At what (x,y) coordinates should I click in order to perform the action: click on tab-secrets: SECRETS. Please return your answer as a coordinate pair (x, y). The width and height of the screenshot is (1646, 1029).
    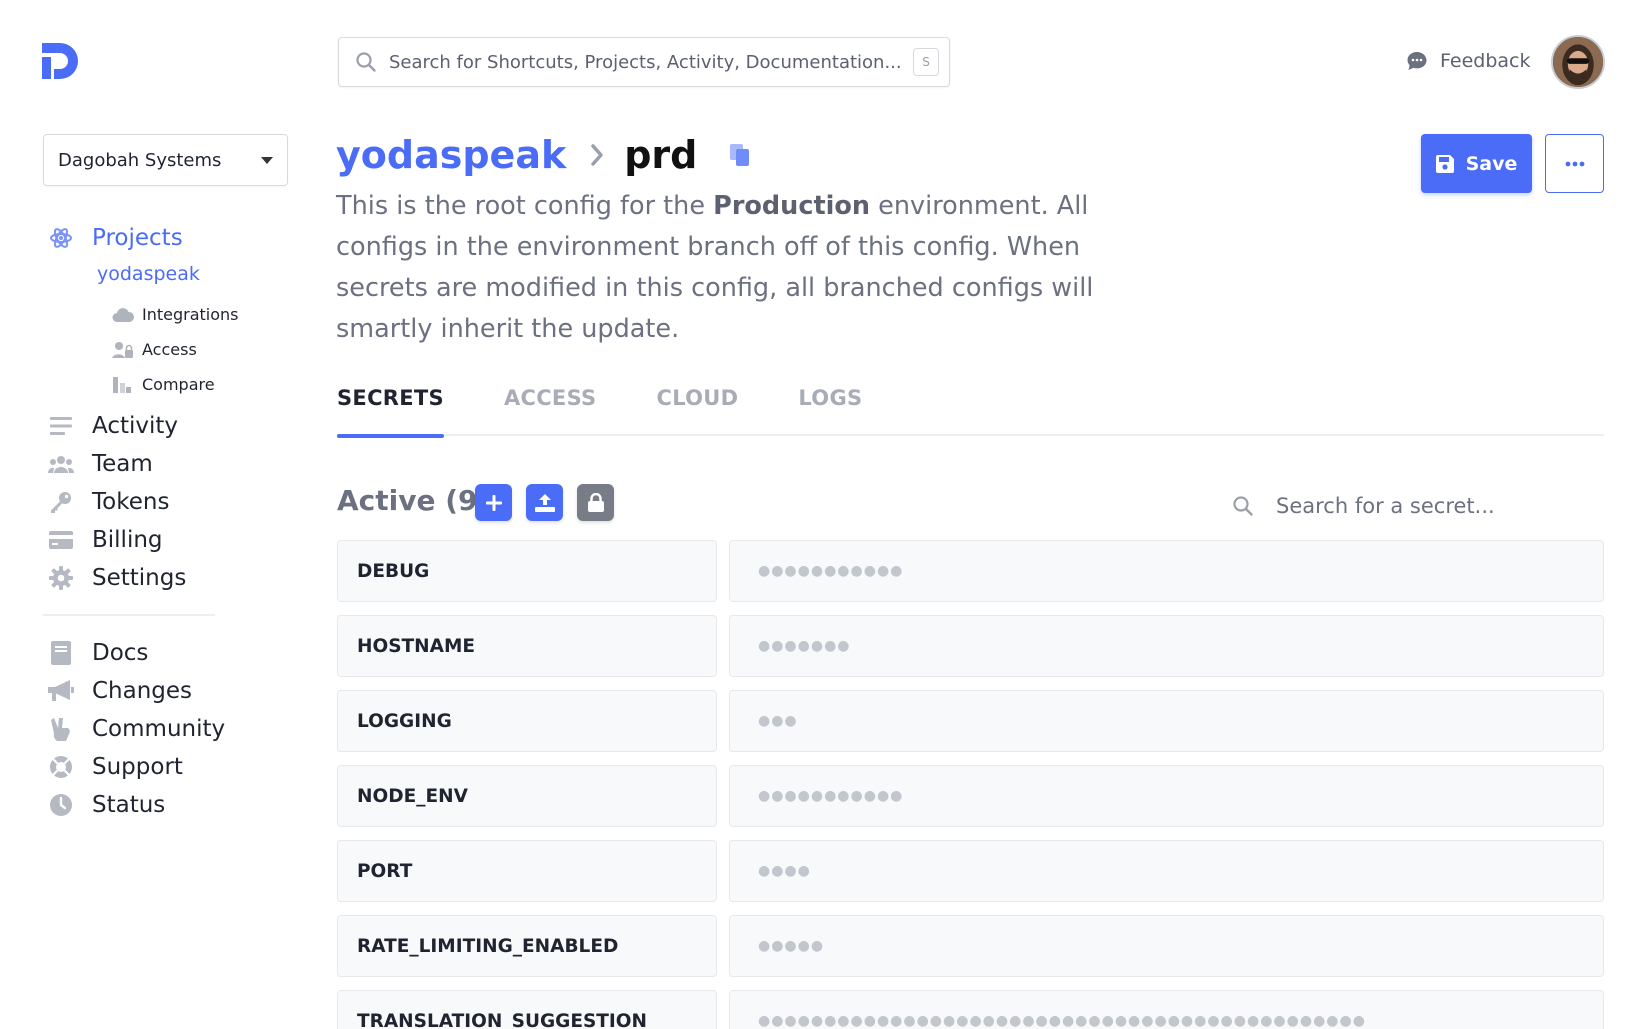
    Looking at the image, I should click on (390, 409).